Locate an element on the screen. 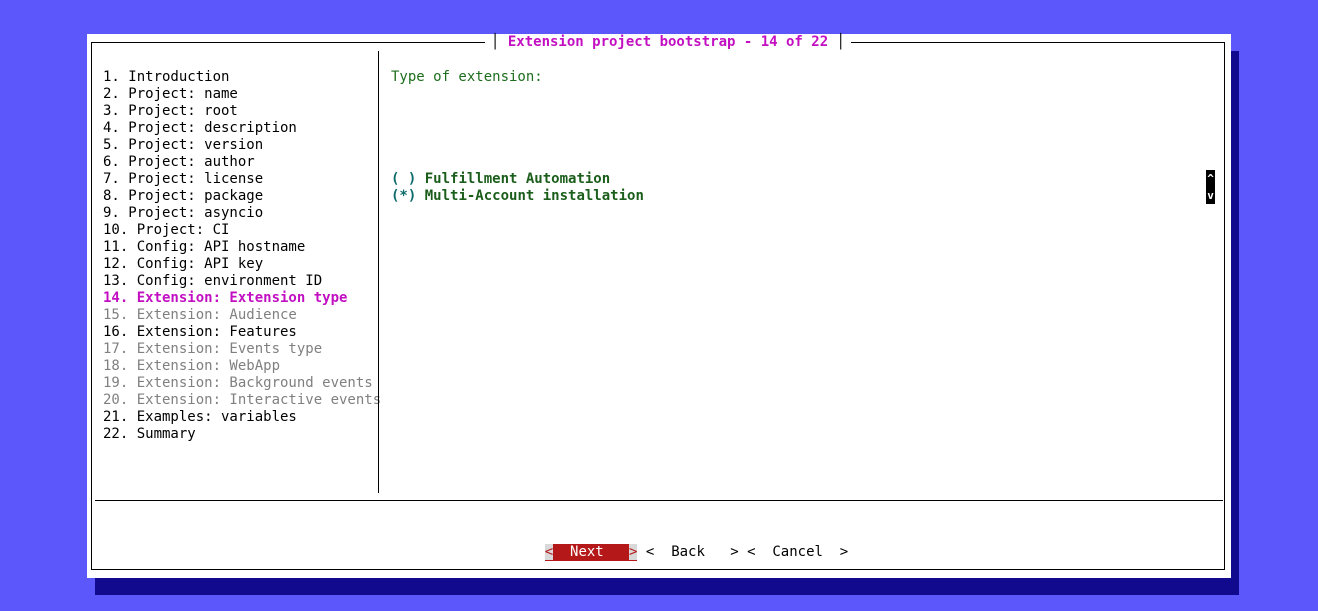 This screenshot has width=1318, height=611. next-button: < Next > is located at coordinates (591, 552).